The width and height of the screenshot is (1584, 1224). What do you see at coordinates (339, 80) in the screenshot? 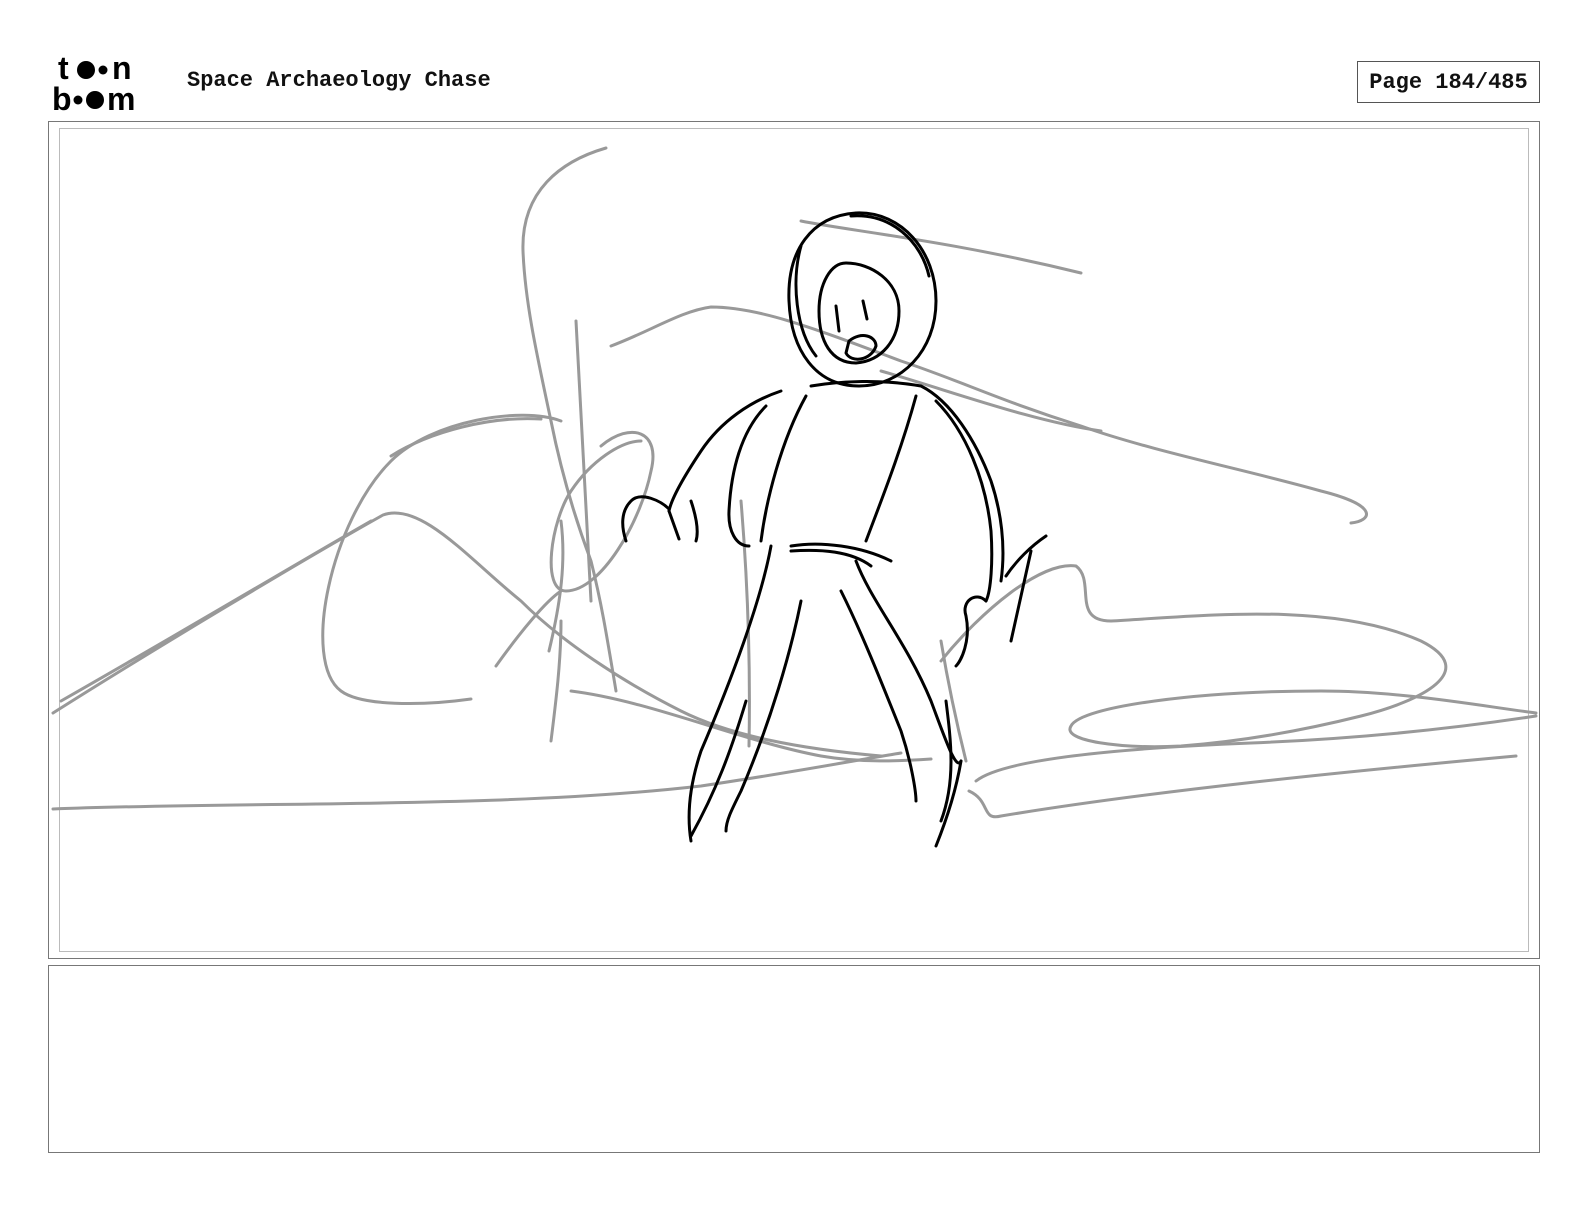
I see `project-title: Space Archaeology Chase` at bounding box center [339, 80].